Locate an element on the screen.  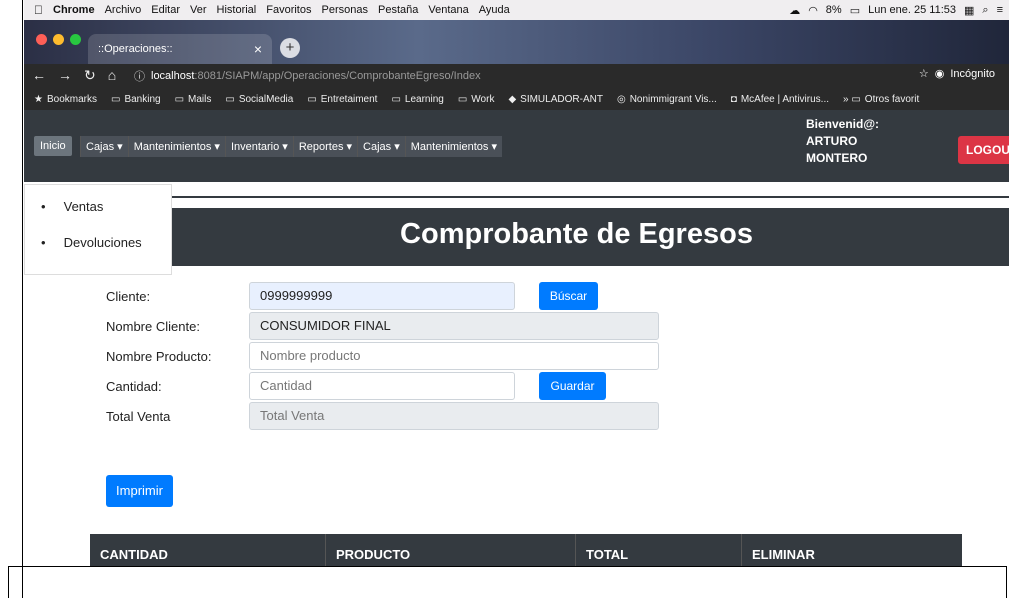
frame-border-right-lower is located at coordinates (1006, 582).